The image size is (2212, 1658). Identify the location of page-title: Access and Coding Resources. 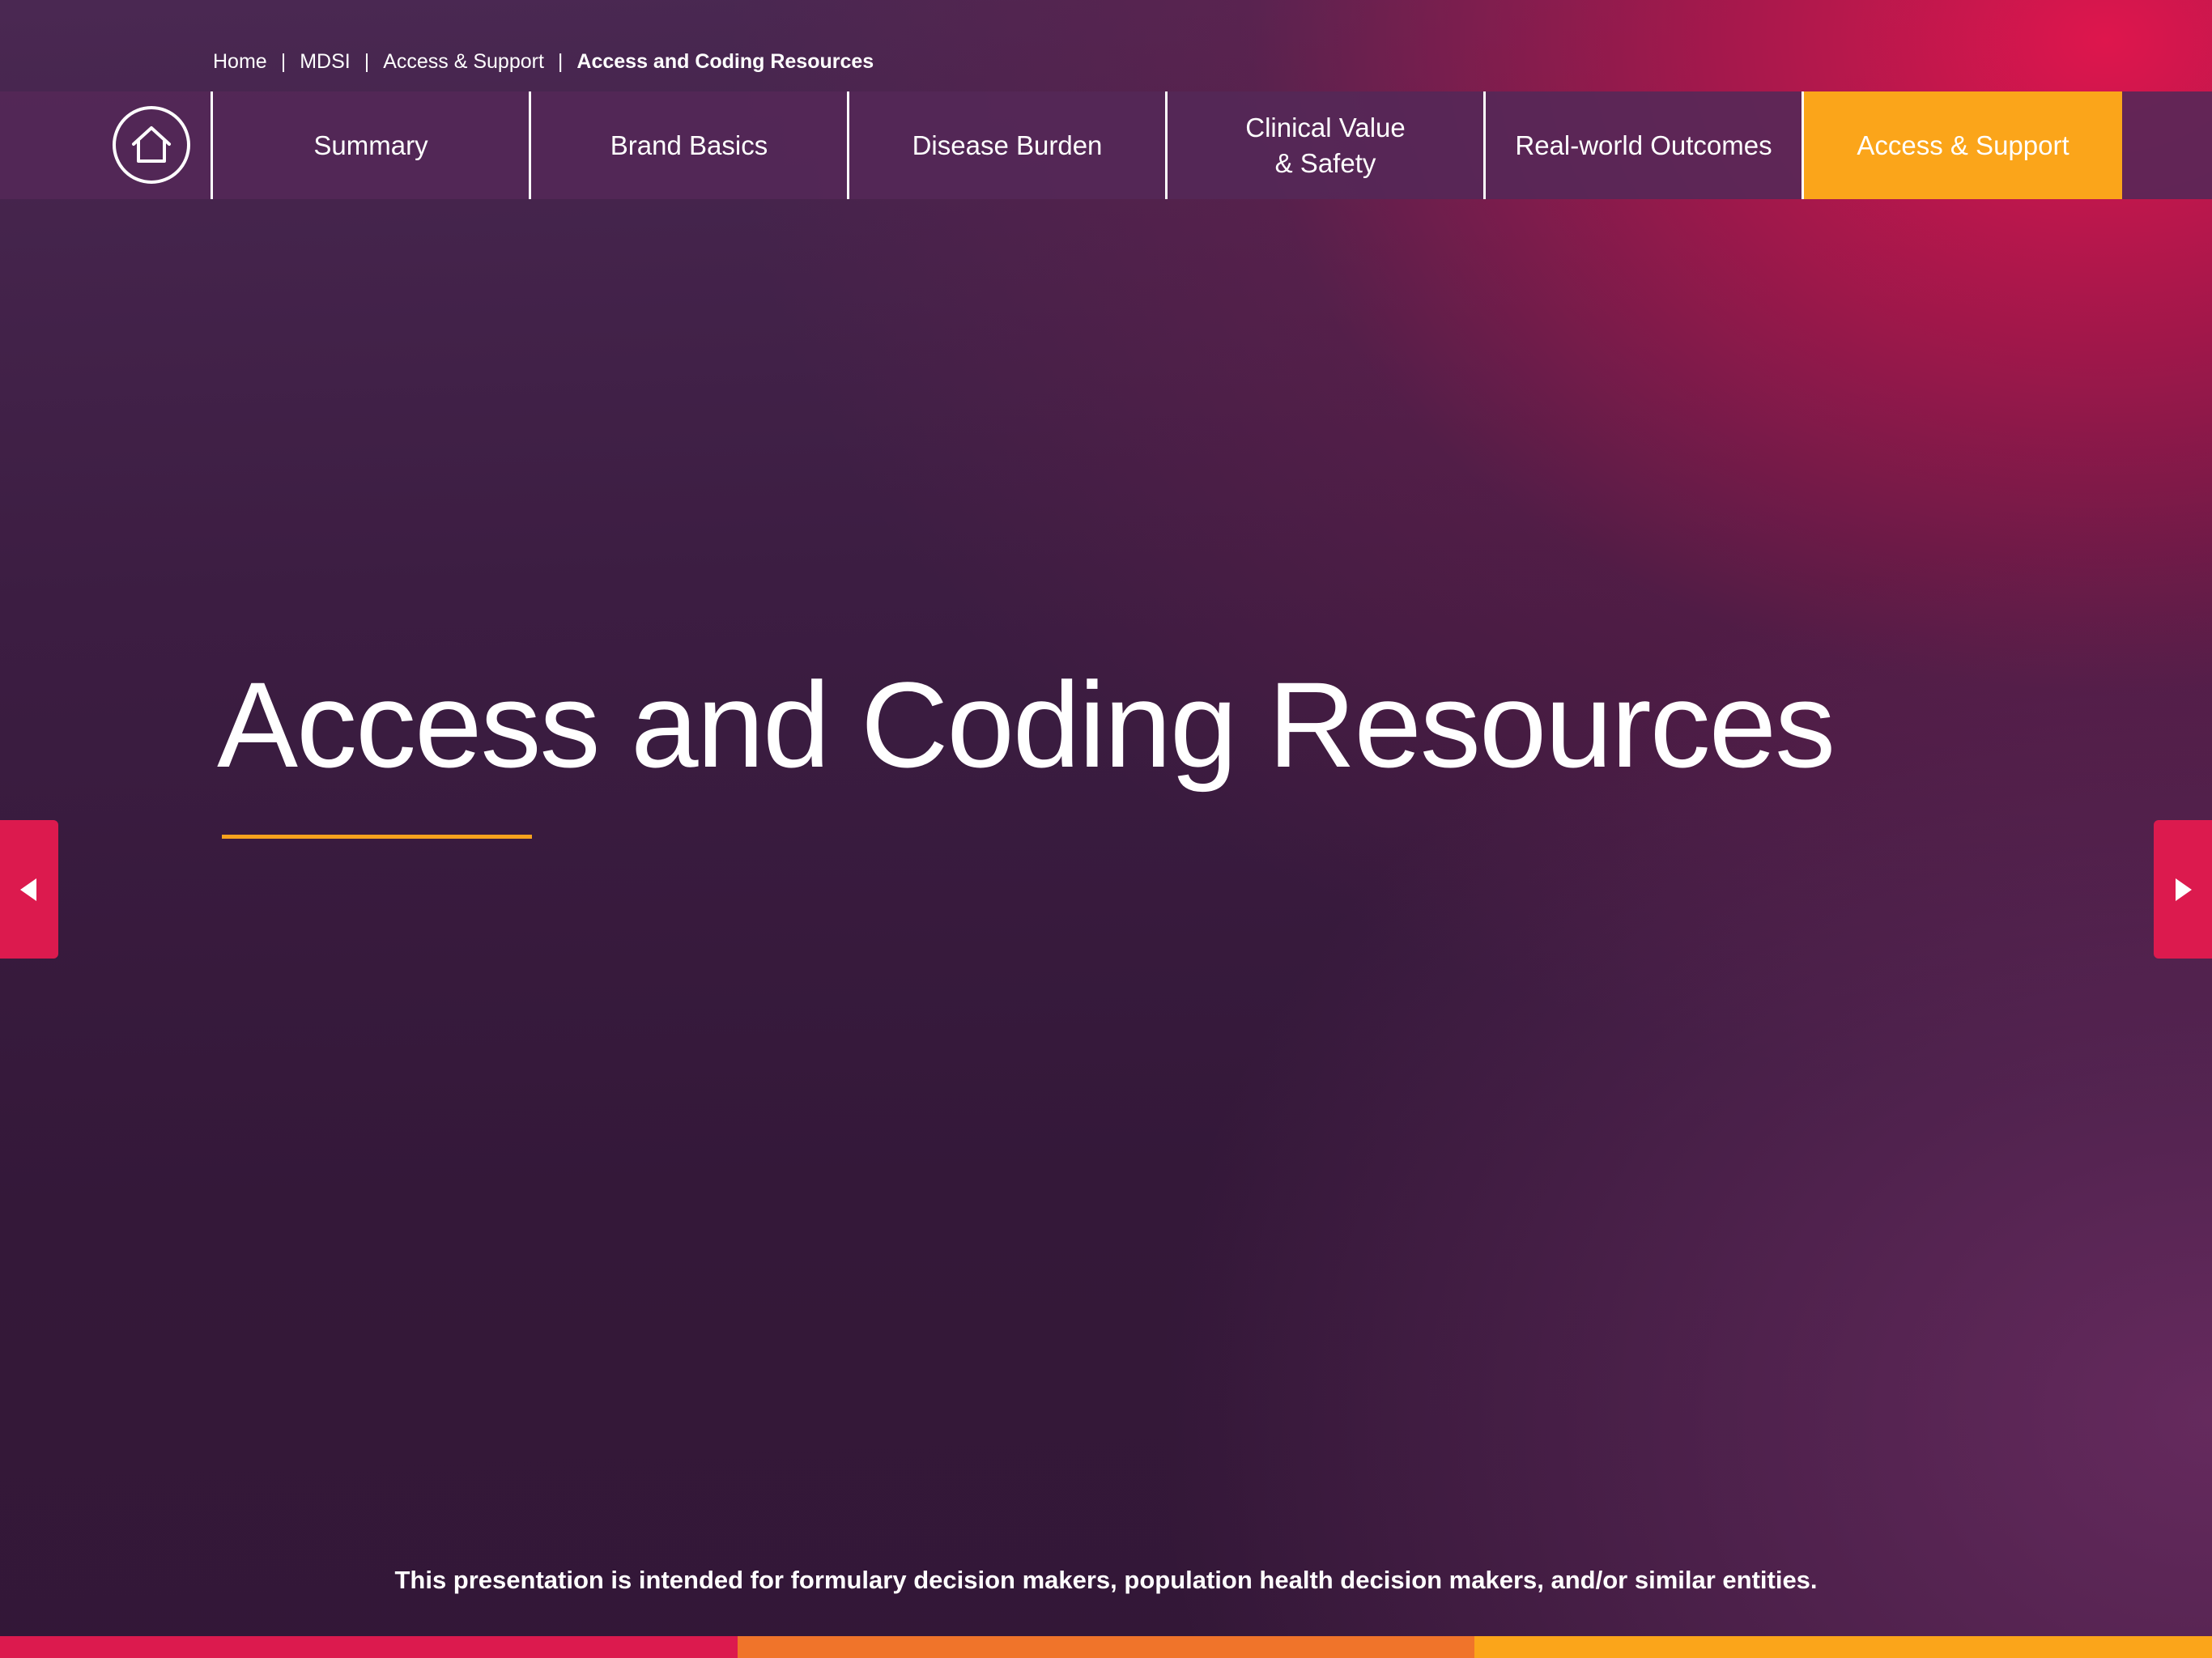
(1027, 725).